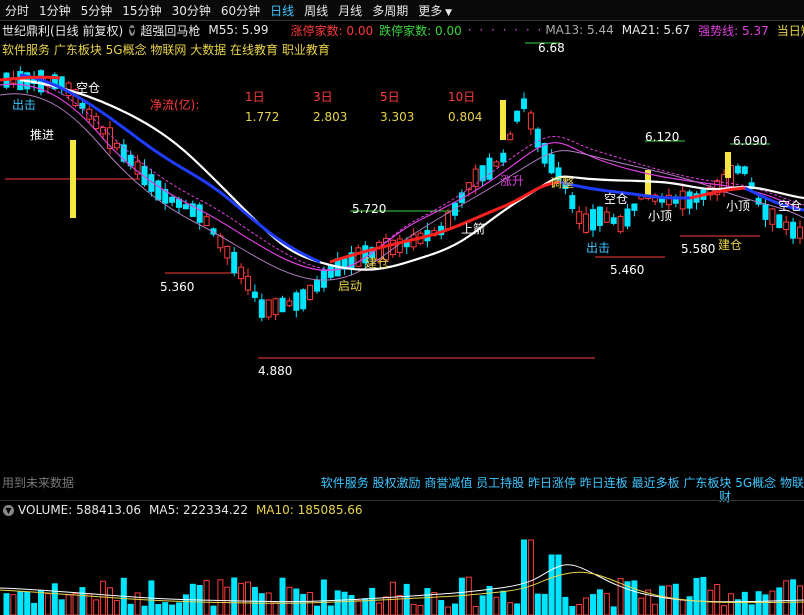 This screenshot has height=615, width=804. Describe the element at coordinates (240, 10) in the screenshot. I see `tab-60min: 60分钟` at that location.